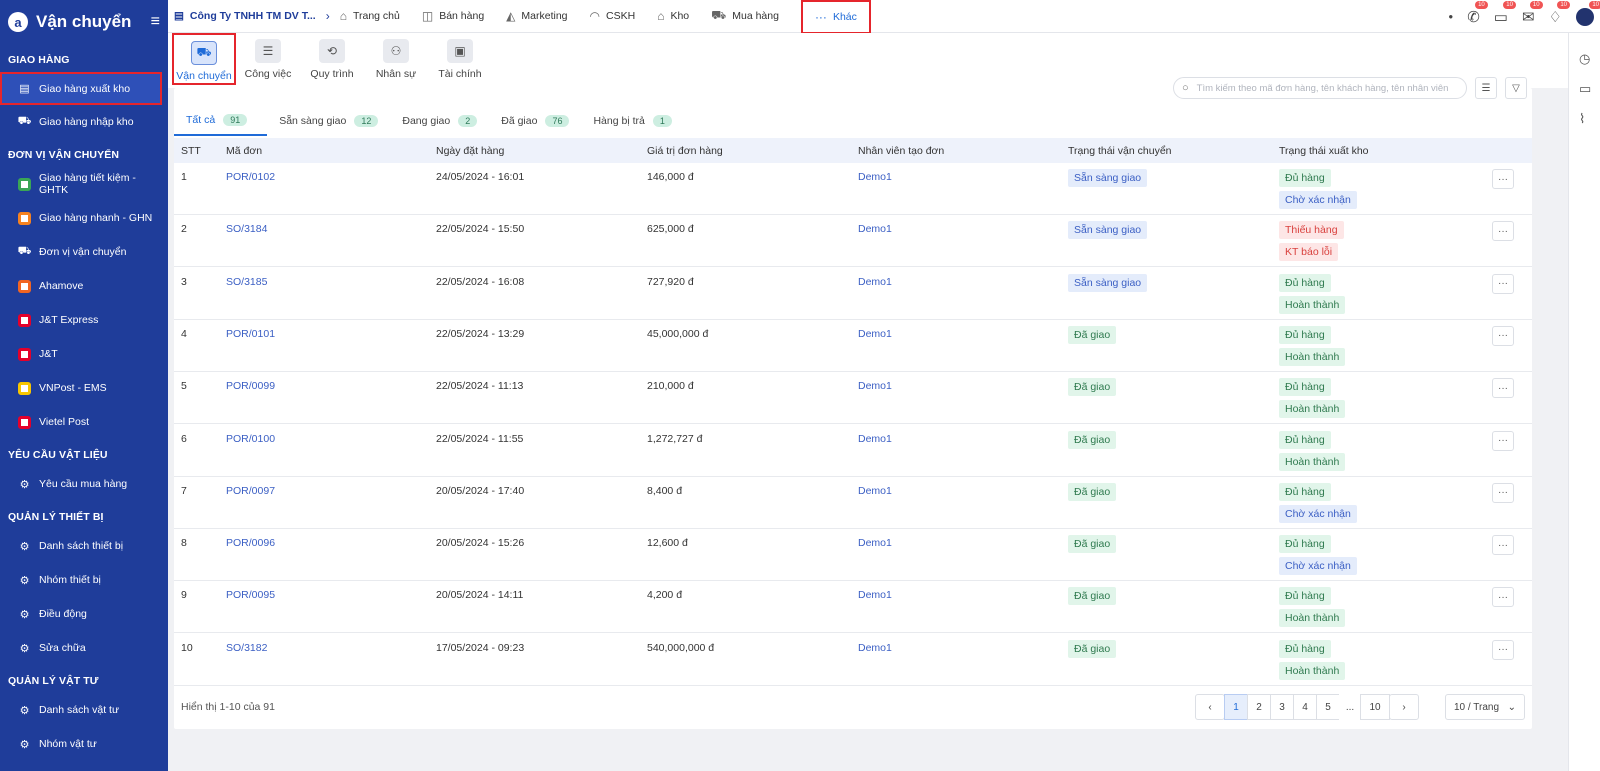  Describe the element at coordinates (665, 490) in the screenshot. I see `order-value: 8,400 đ` at that location.